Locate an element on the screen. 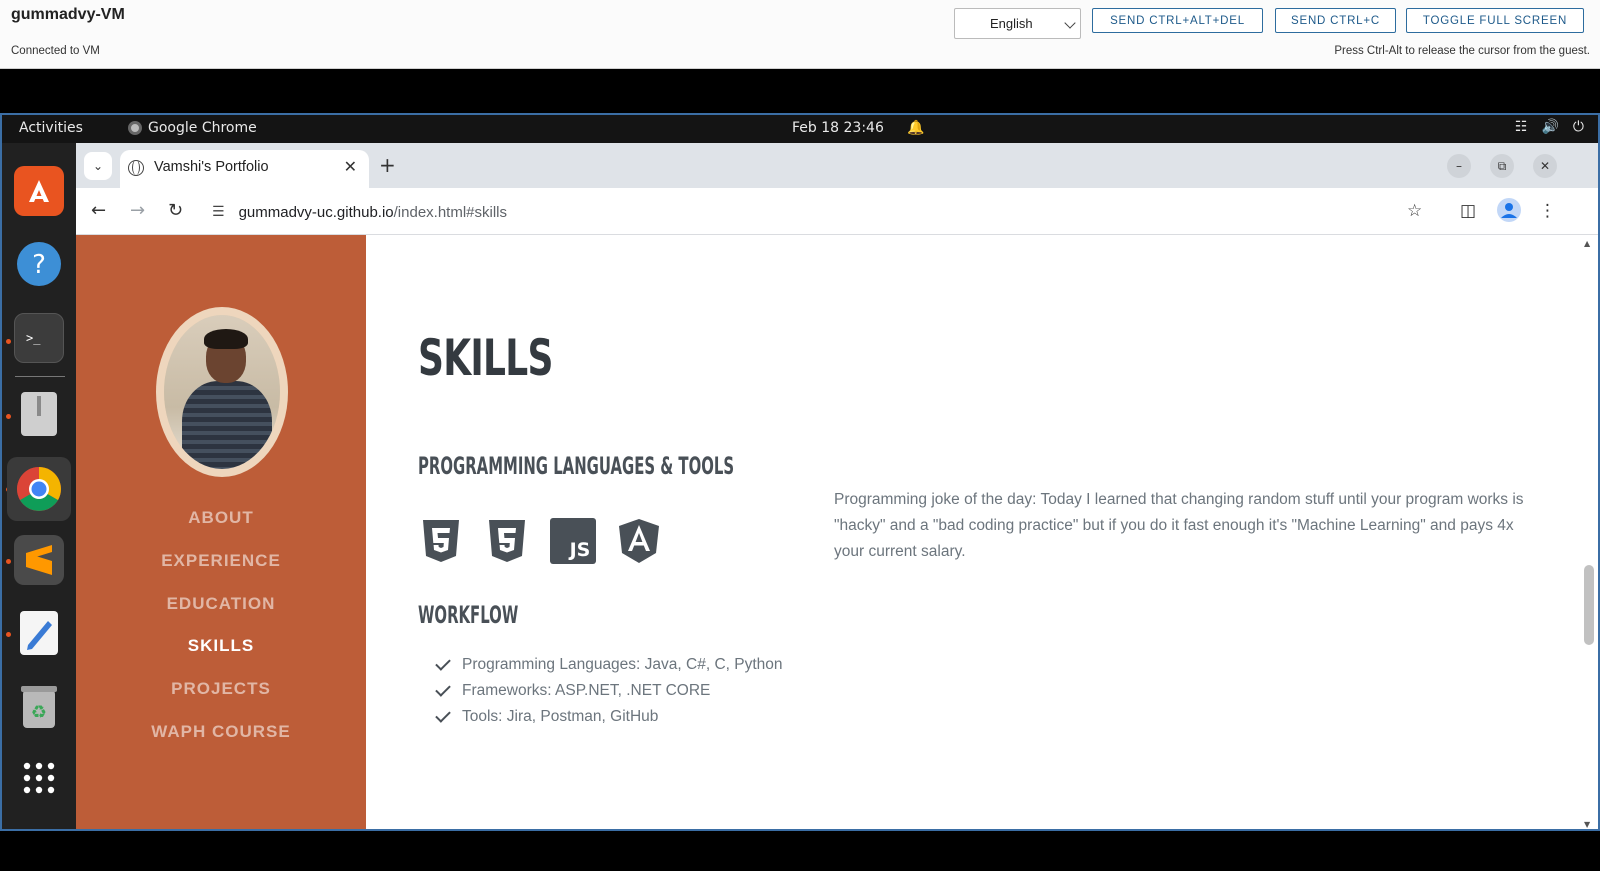 The height and width of the screenshot is (871, 1600). profile-photo is located at coordinates (222, 392).